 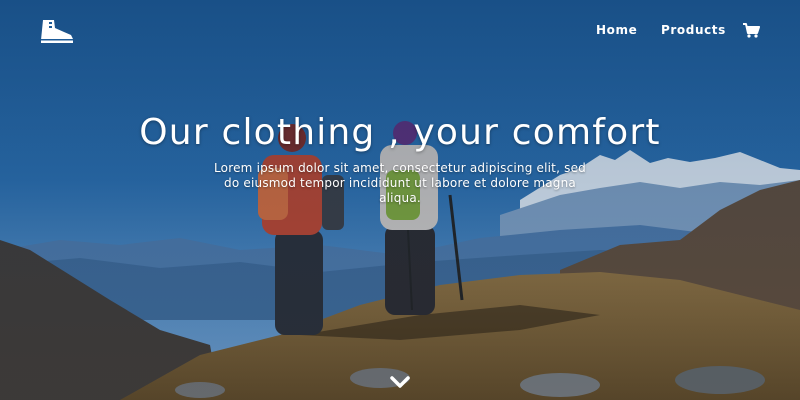 I want to click on hero-headline: Our clothing , your comfort, so click(x=400, y=132).